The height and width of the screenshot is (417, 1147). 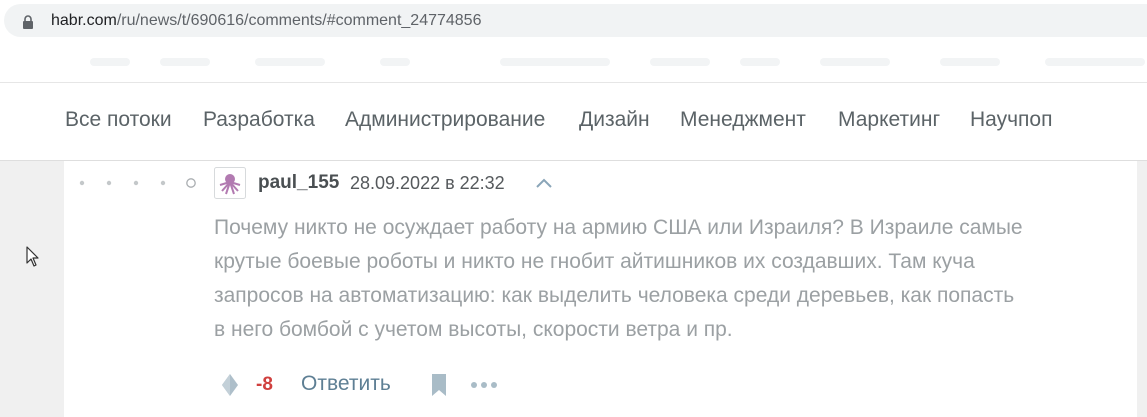 I want to click on avatar, so click(x=230, y=183).